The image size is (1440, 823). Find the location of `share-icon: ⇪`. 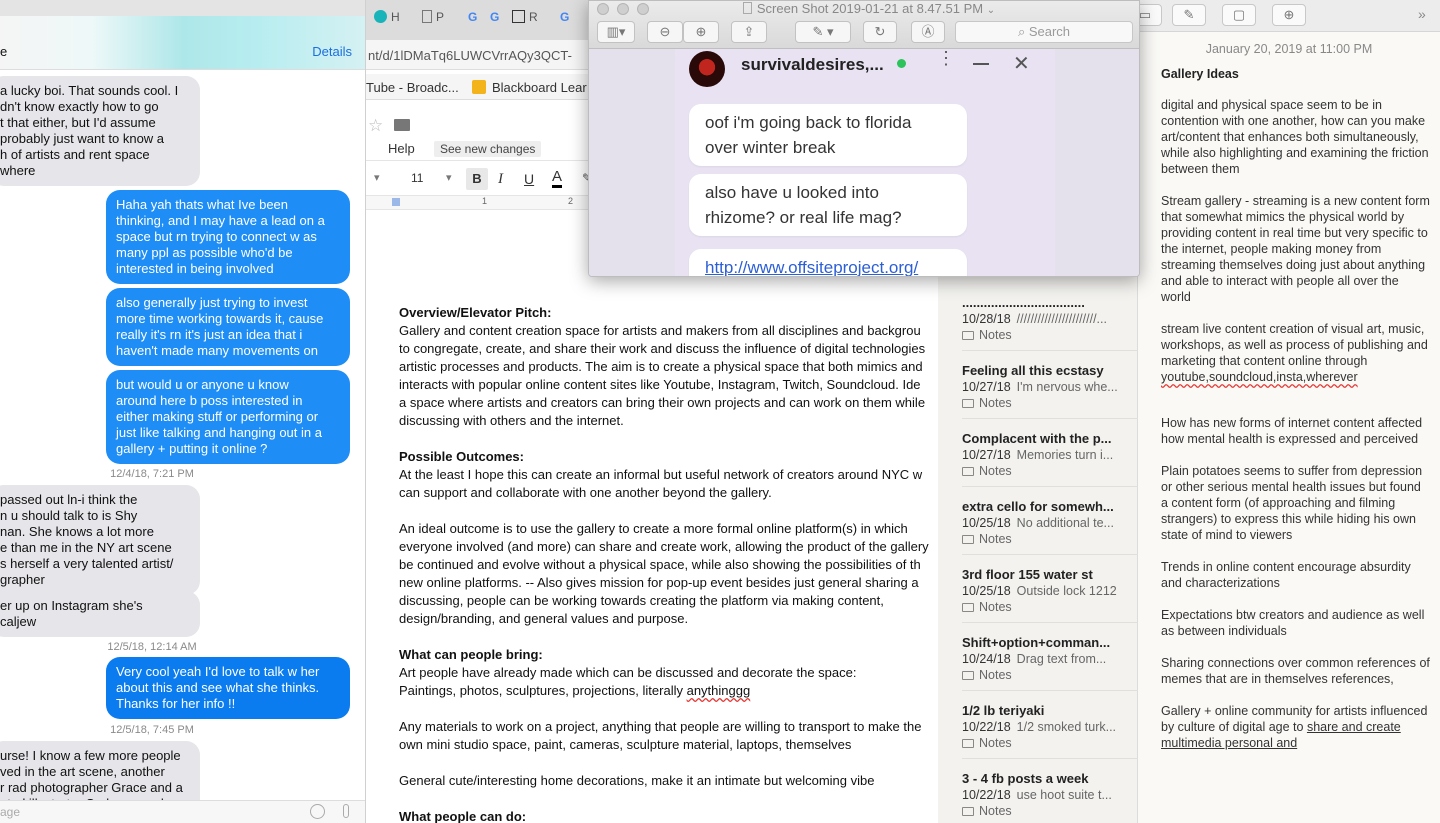

share-icon: ⇪ is located at coordinates (749, 32).